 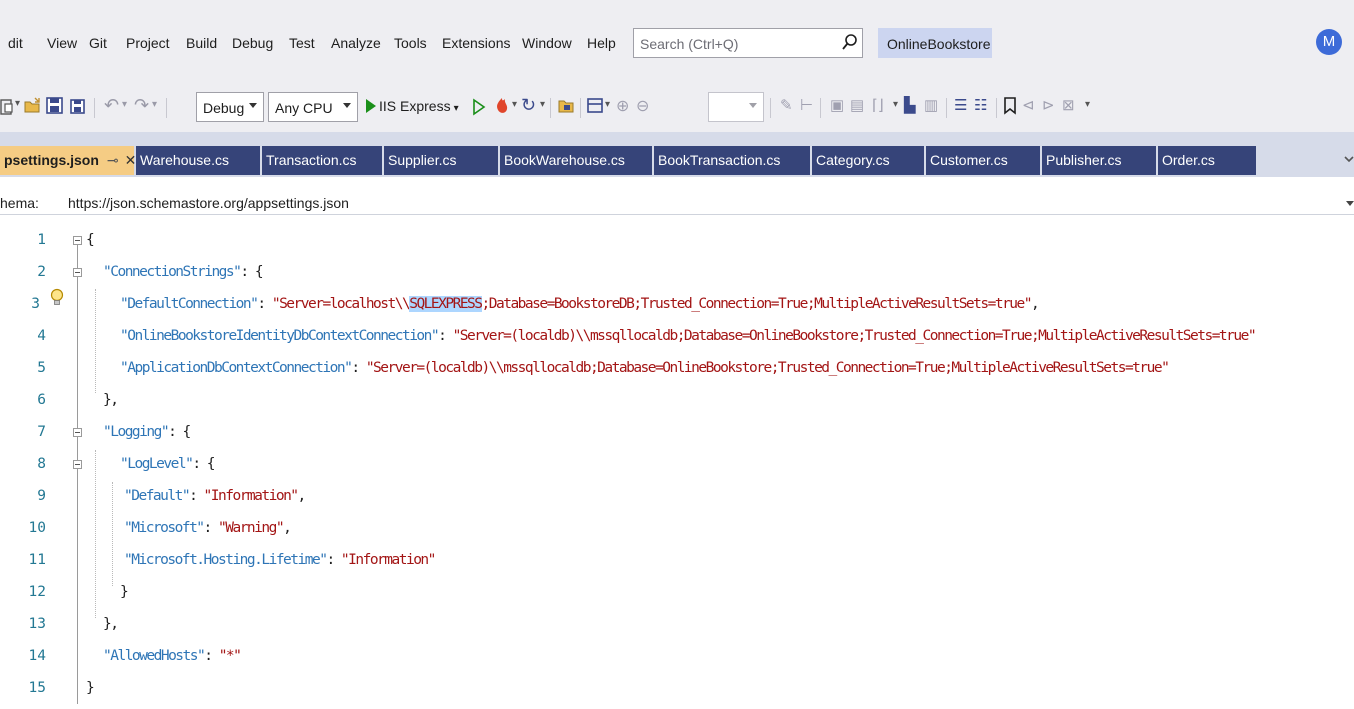 What do you see at coordinates (895, 104) in the screenshot?
I see `snippet-dropdown-icon: ▾` at bounding box center [895, 104].